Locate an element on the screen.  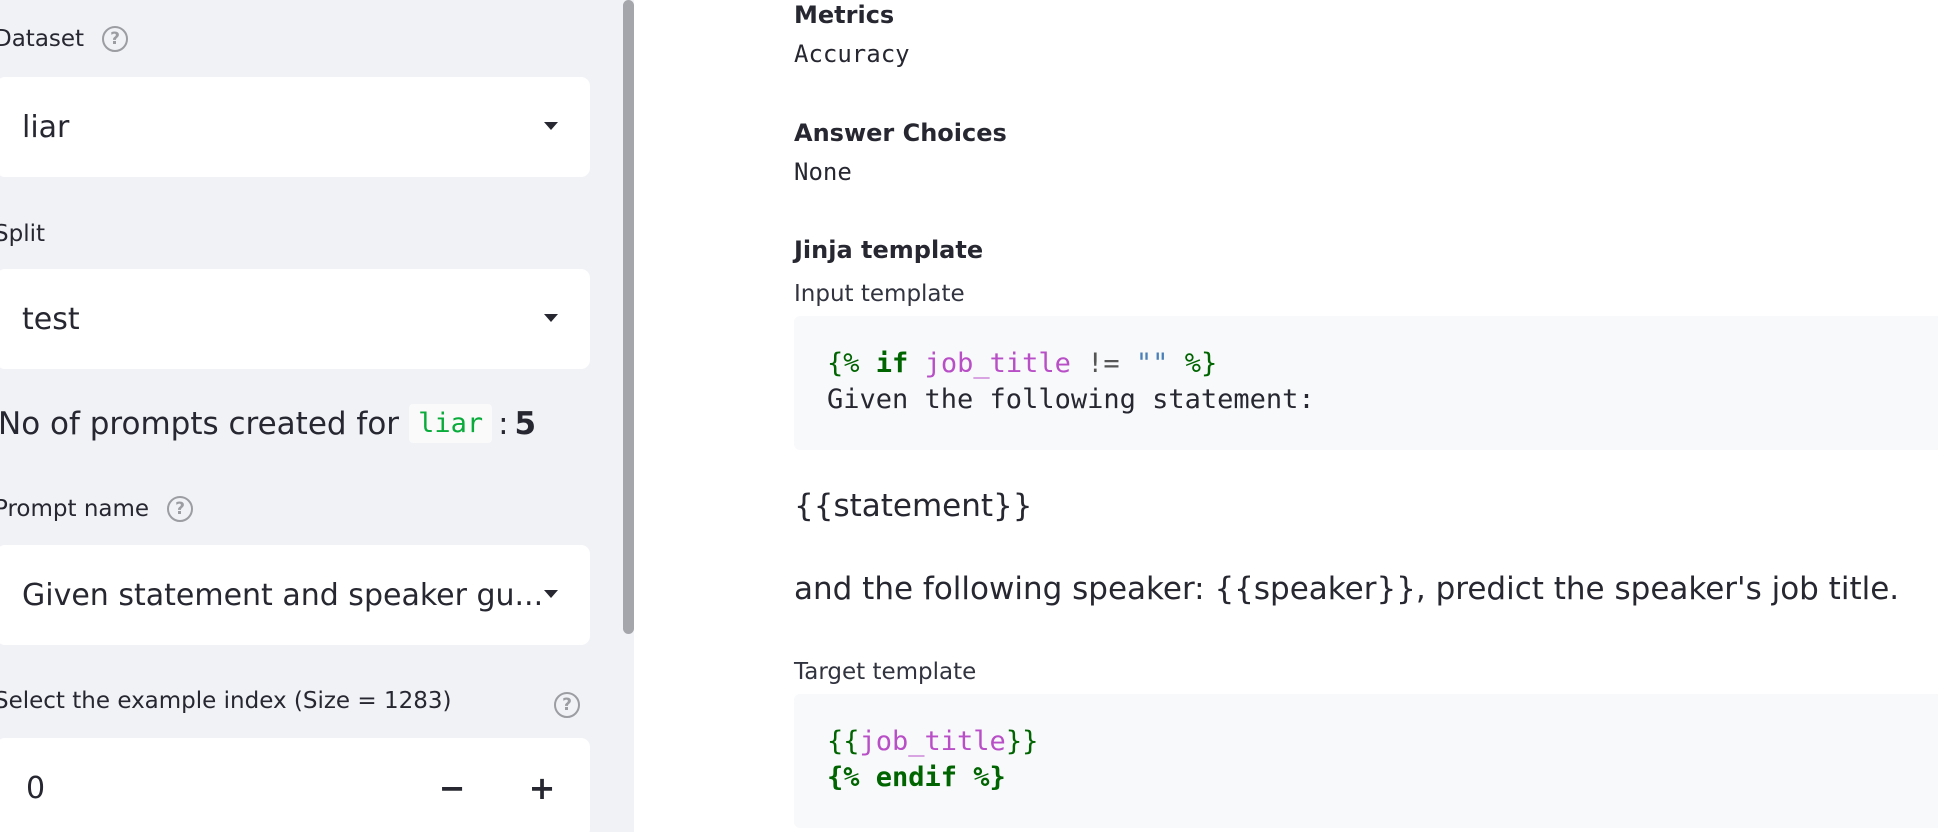
dataset-code-badge: liar is located at coordinates (451, 423).